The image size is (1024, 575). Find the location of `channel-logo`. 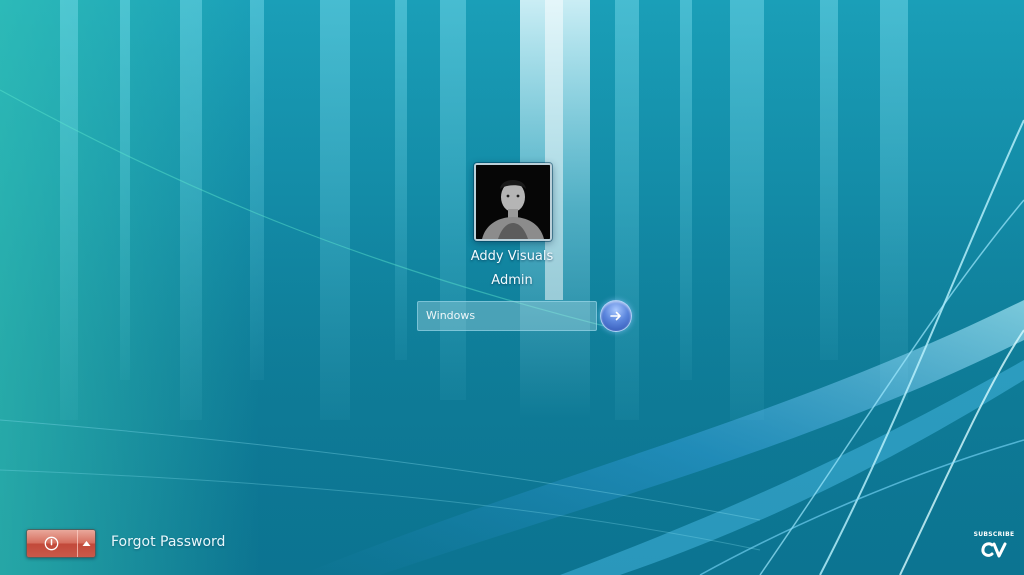

channel-logo is located at coordinates (994, 552).